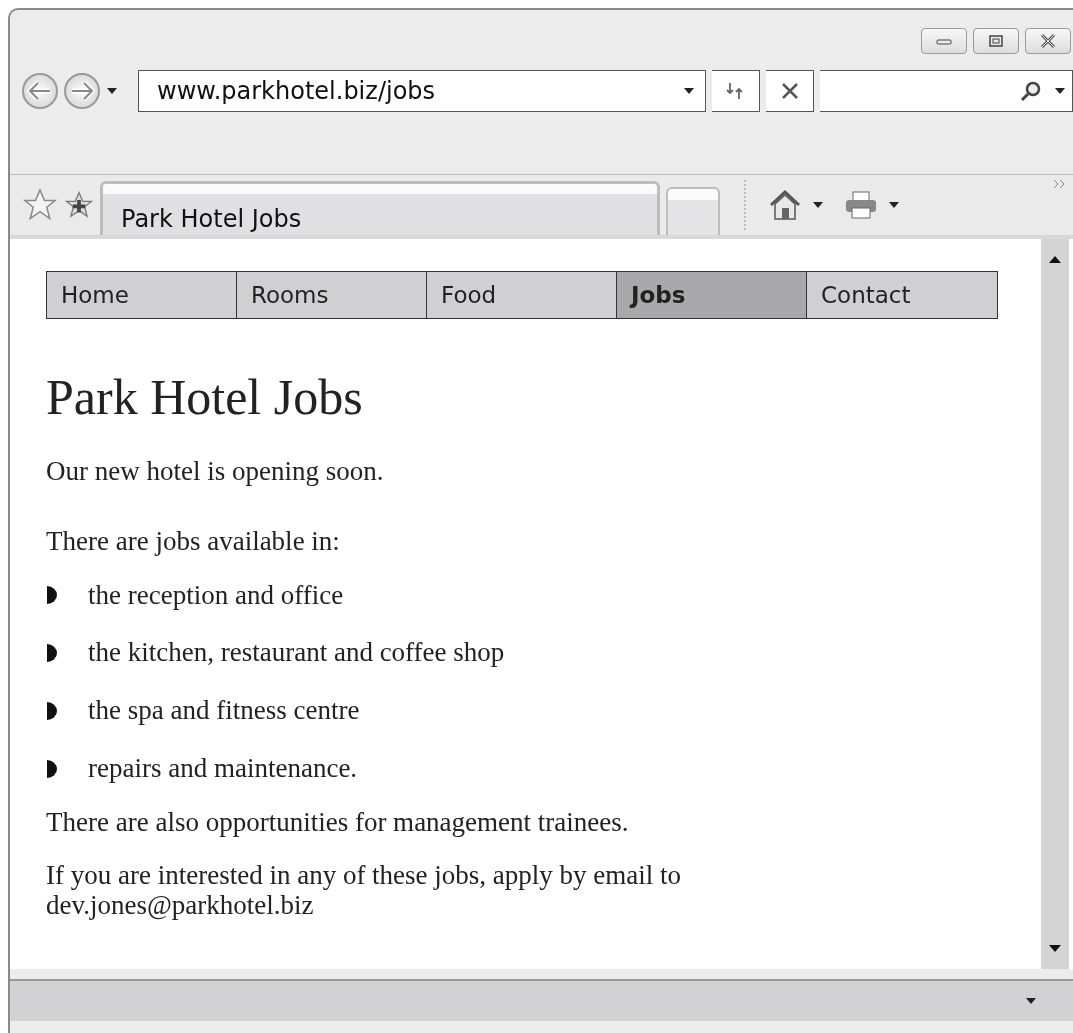 The image size is (1073, 1033). I want to click on close-button, so click(1048, 41).